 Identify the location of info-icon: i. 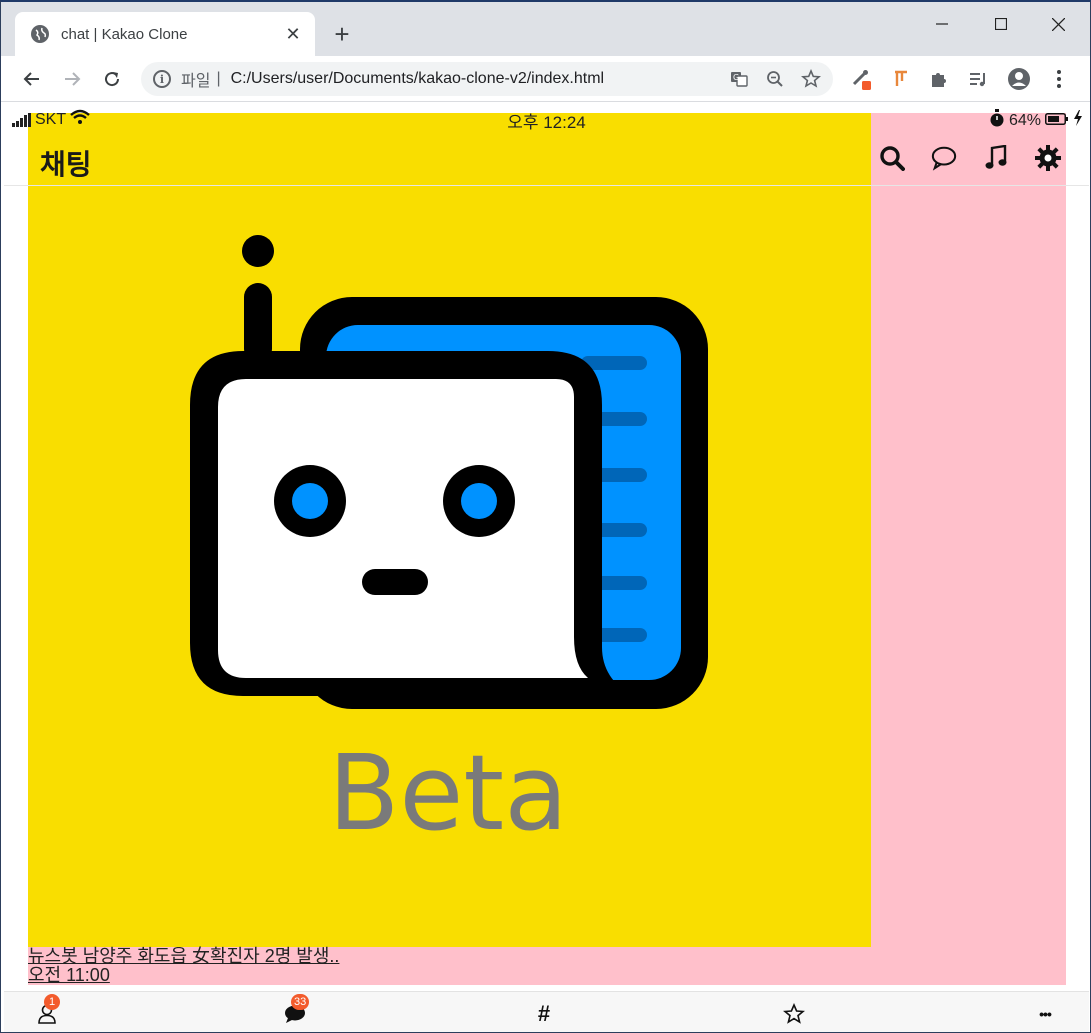
(162, 79).